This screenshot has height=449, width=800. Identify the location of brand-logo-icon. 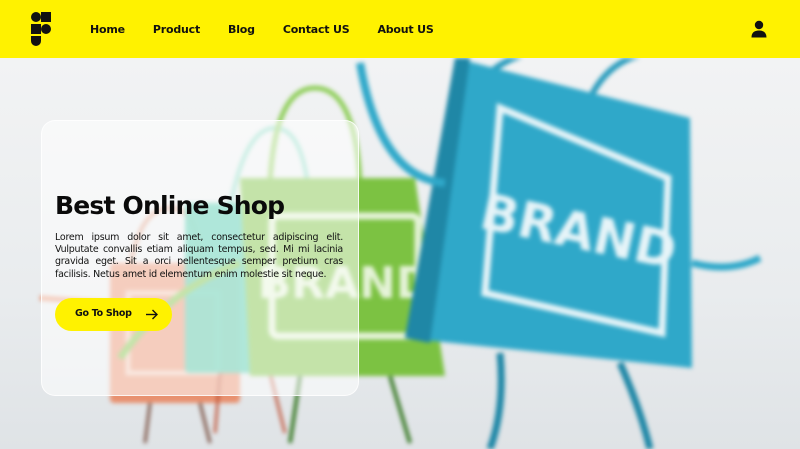
(43, 29).